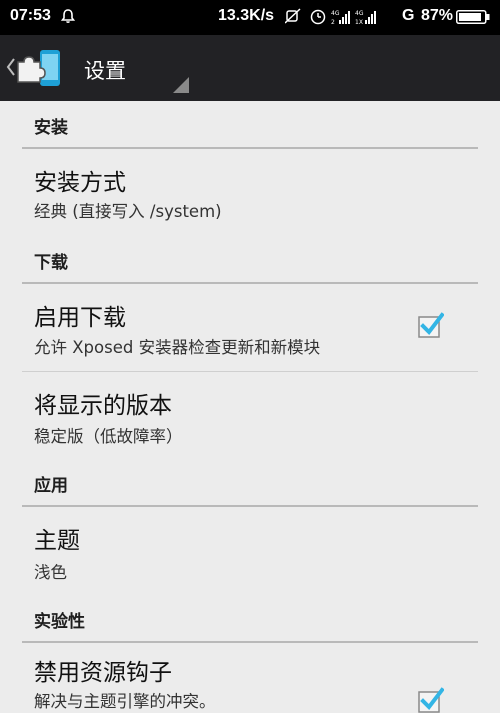  What do you see at coordinates (250, 327) in the screenshot?
I see `pref-enable-download: 启用下载 允许 Xposed 安装器检查更新和新模块` at bounding box center [250, 327].